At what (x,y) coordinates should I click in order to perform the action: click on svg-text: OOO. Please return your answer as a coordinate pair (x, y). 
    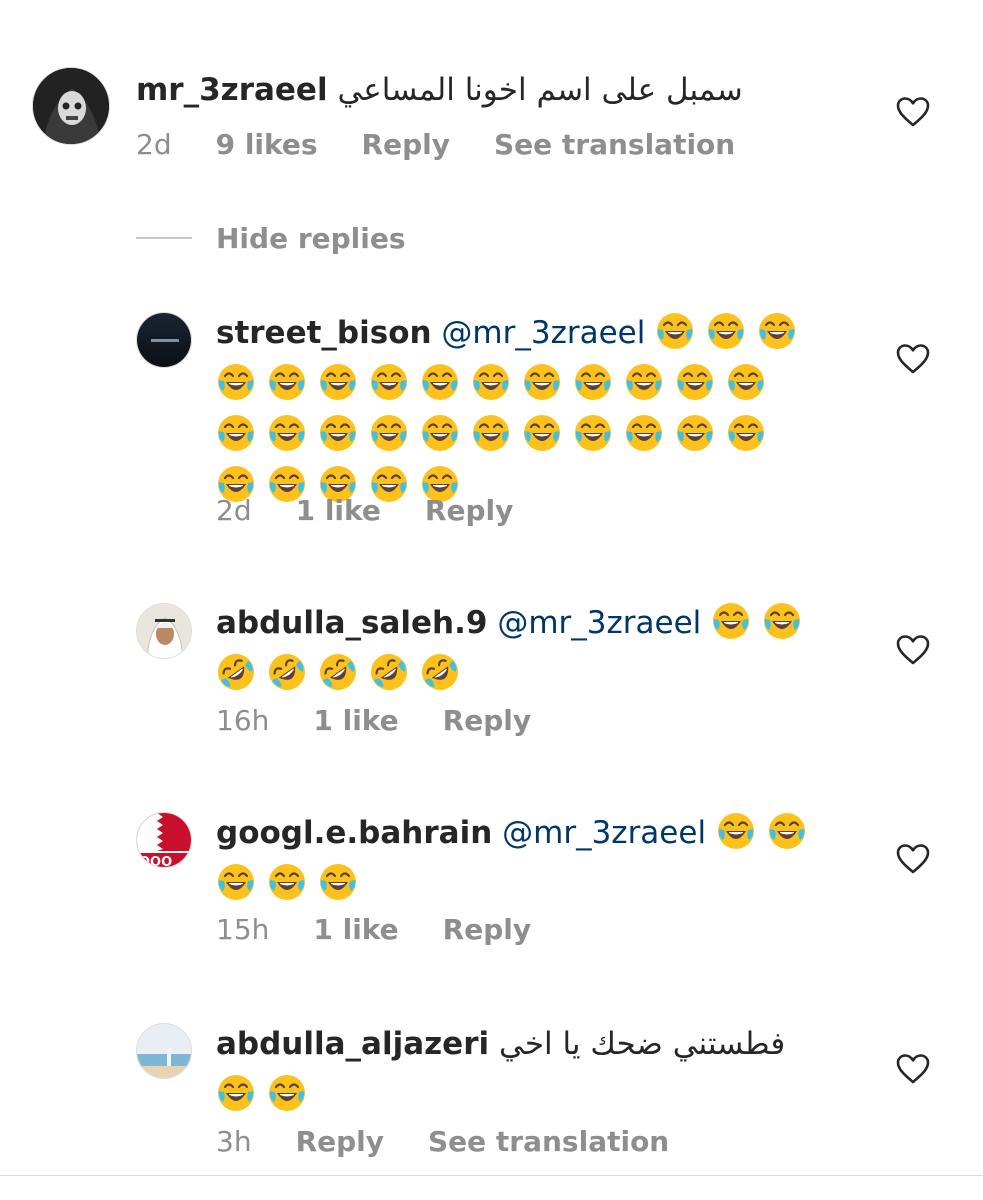
    Looking at the image, I should click on (155, 861).